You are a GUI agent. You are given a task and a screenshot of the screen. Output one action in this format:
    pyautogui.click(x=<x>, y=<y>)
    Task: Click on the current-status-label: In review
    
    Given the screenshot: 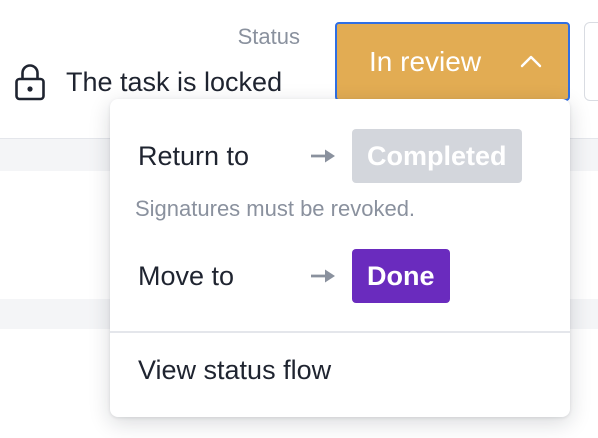 What is the action you would take?
    pyautogui.click(x=425, y=61)
    